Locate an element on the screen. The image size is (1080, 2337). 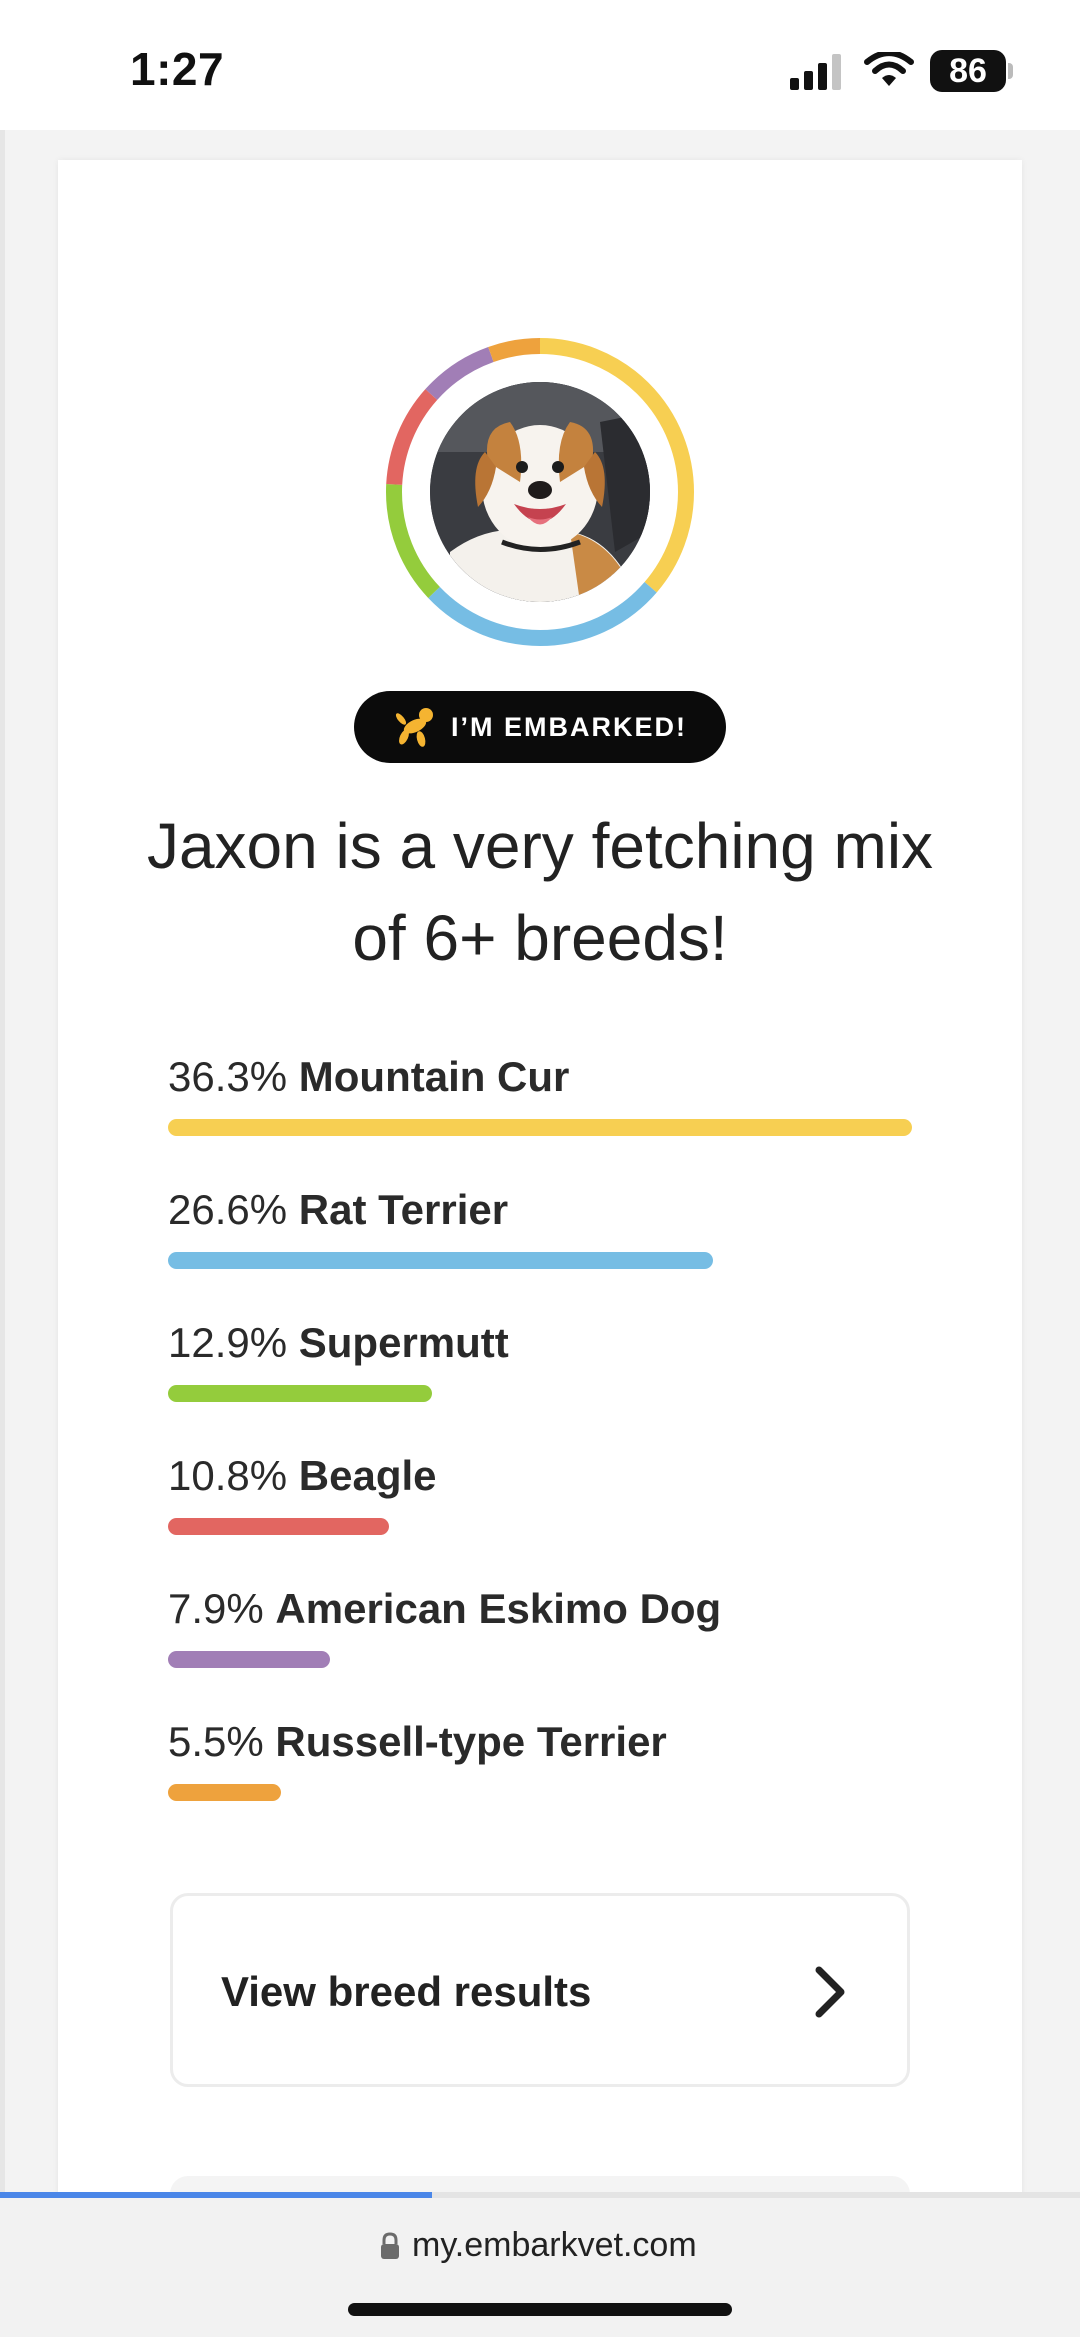
breed-percent: 36.3% is located at coordinates (228, 1076).